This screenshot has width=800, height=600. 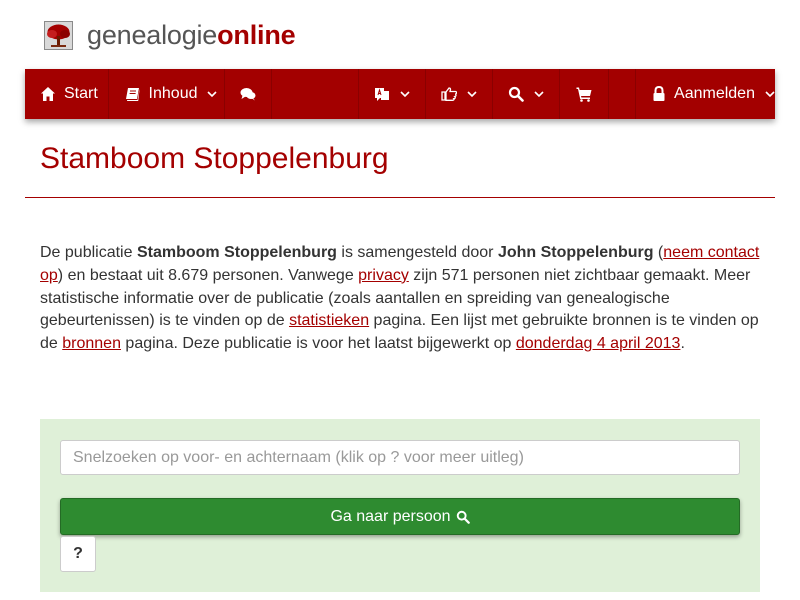 I want to click on nav-language-dropdown, so click(x=392, y=94).